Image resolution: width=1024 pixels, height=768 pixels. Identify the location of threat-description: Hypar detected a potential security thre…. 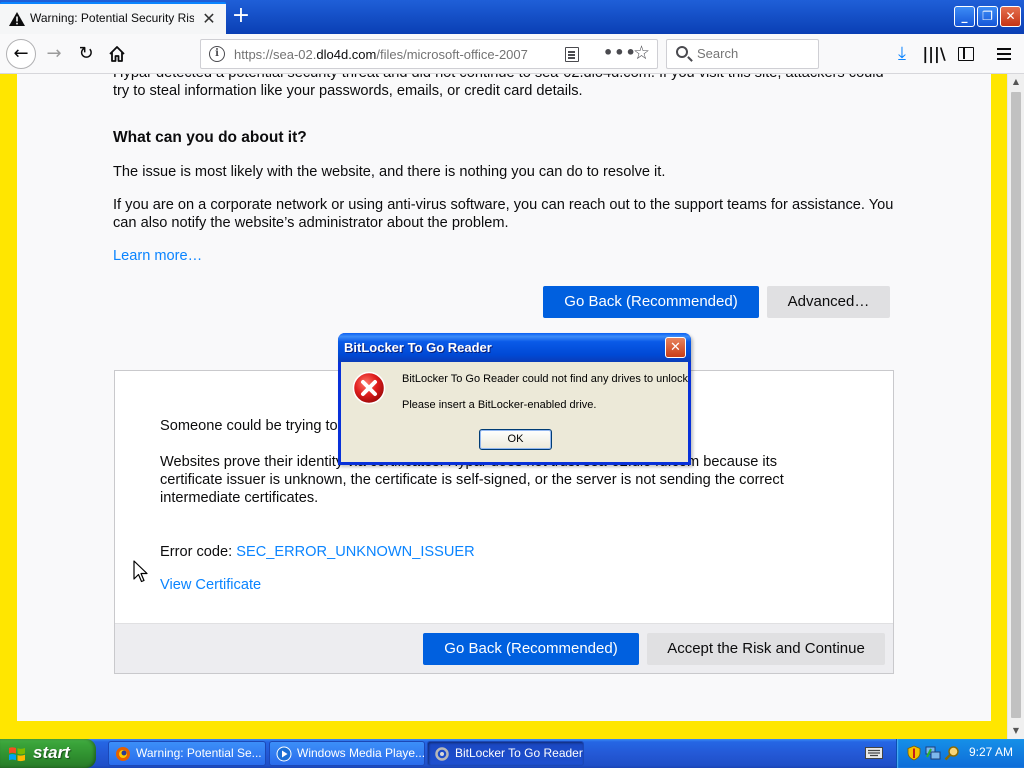
(498, 86).